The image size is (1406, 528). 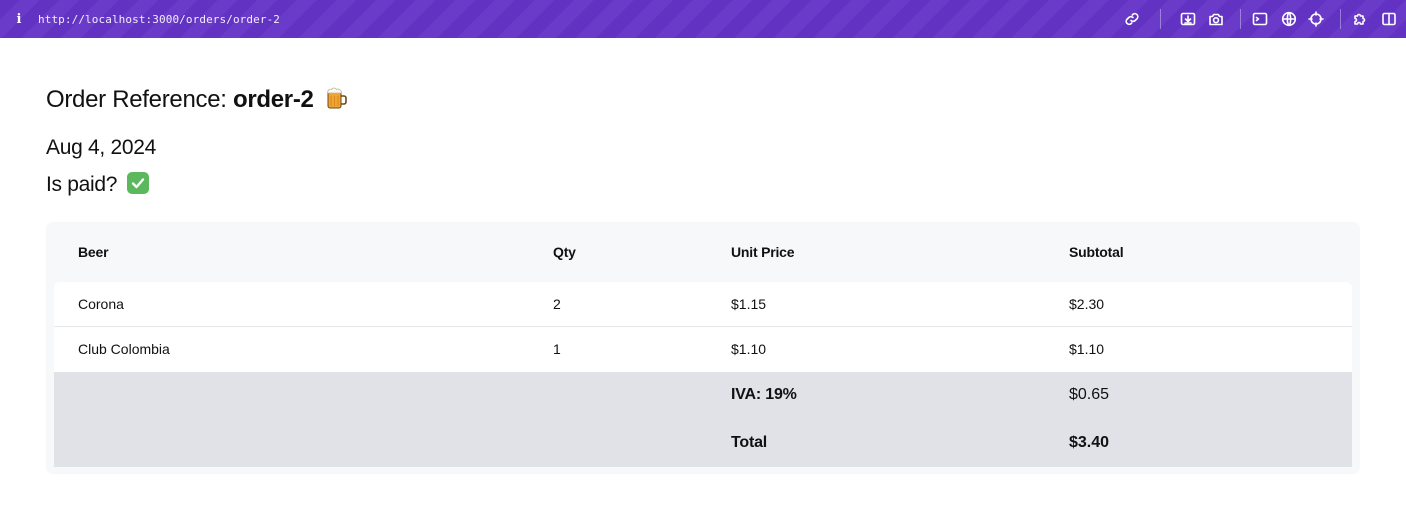 I want to click on cell-subtotal: $1.10, so click(x=1087, y=349).